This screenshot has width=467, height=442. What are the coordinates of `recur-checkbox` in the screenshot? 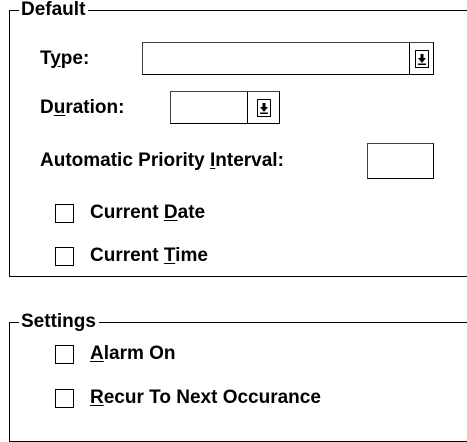 It's located at (64, 398).